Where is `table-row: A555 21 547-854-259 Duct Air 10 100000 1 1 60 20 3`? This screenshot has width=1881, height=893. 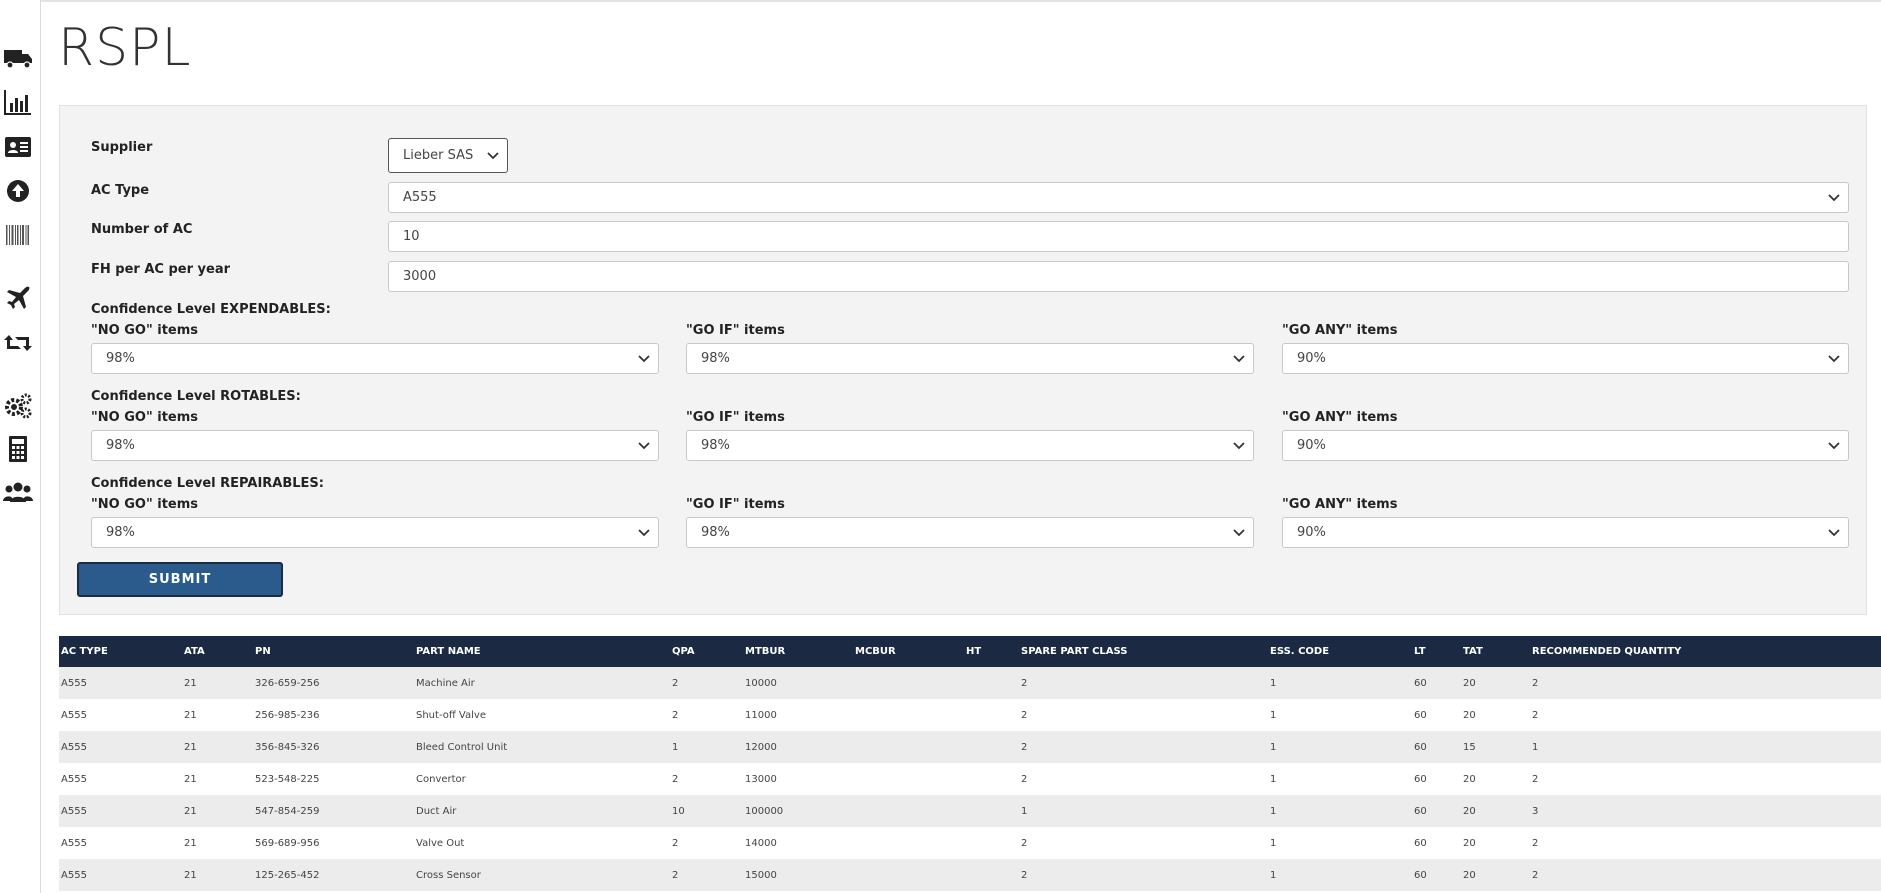
table-row: A555 21 547-854-259 Duct Air 10 100000 1 1 60 20 3 is located at coordinates (970, 811).